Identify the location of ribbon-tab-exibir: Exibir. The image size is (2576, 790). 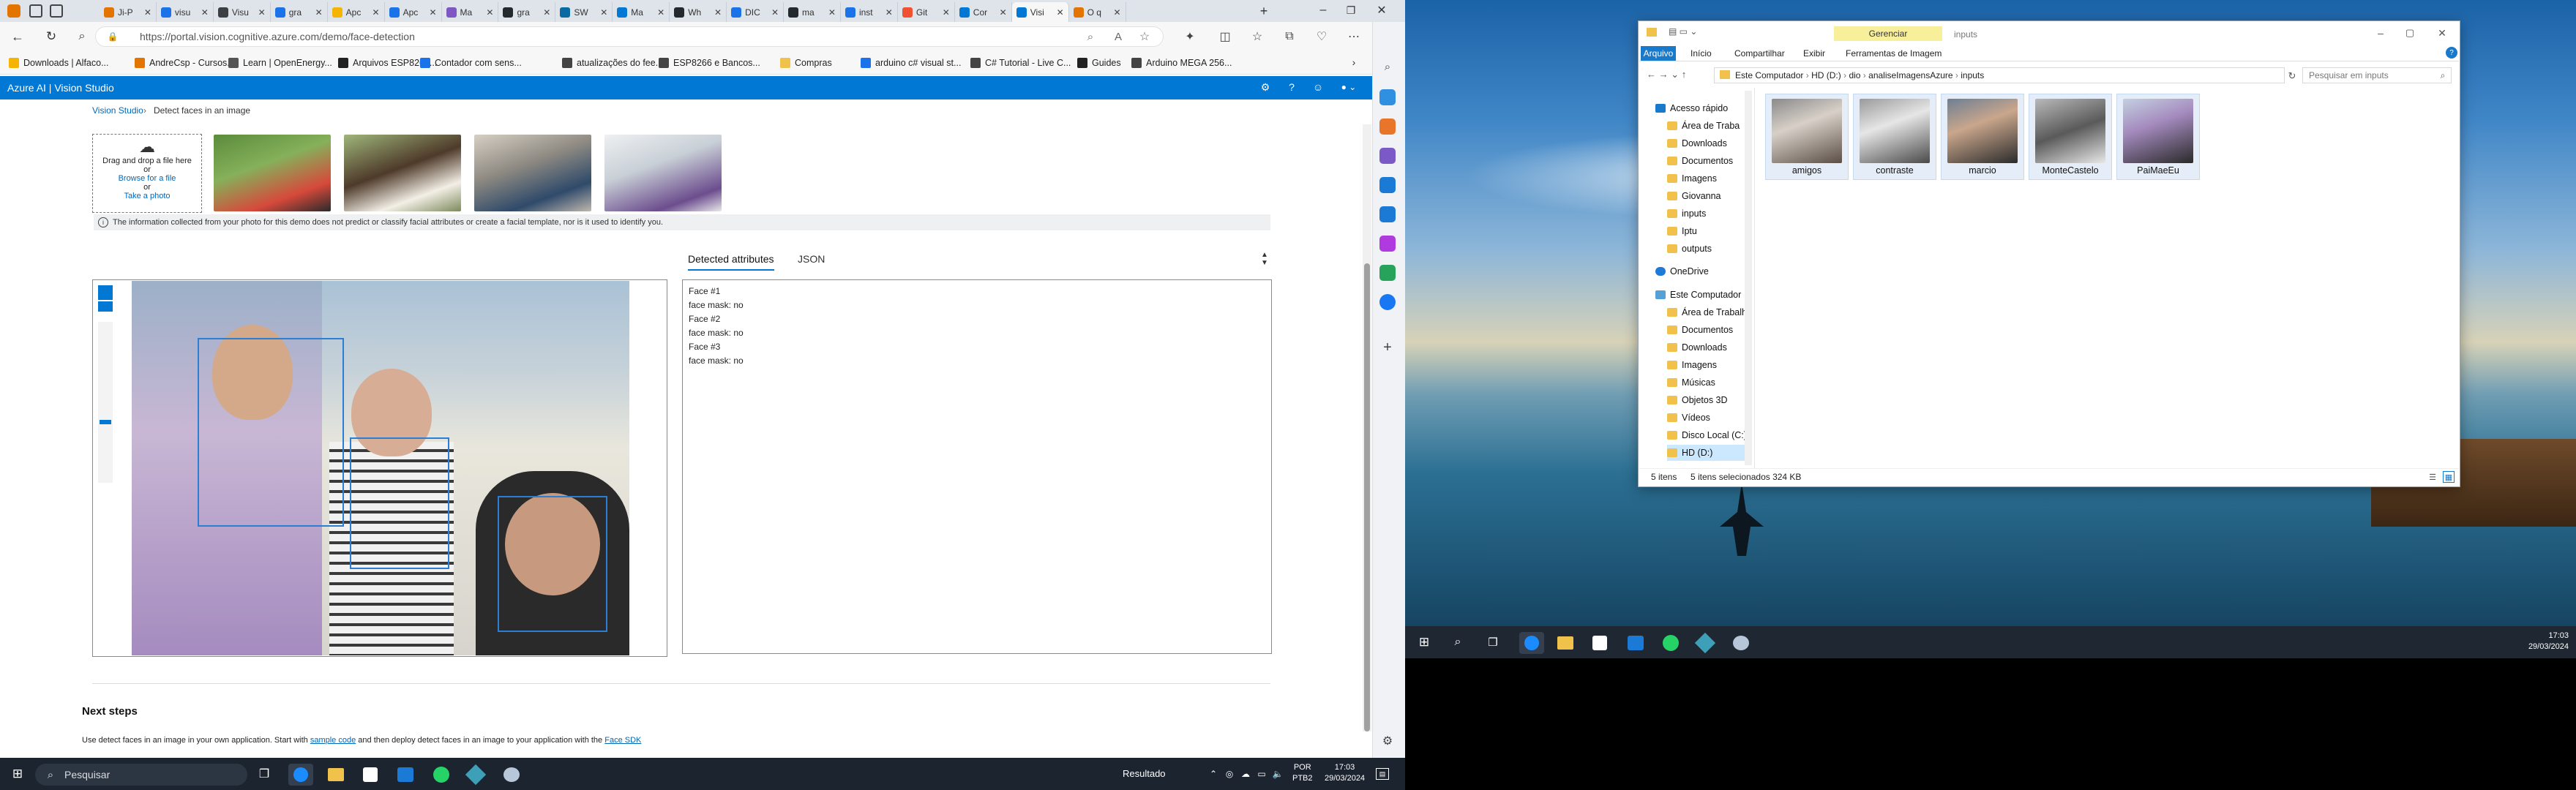
(1814, 54).